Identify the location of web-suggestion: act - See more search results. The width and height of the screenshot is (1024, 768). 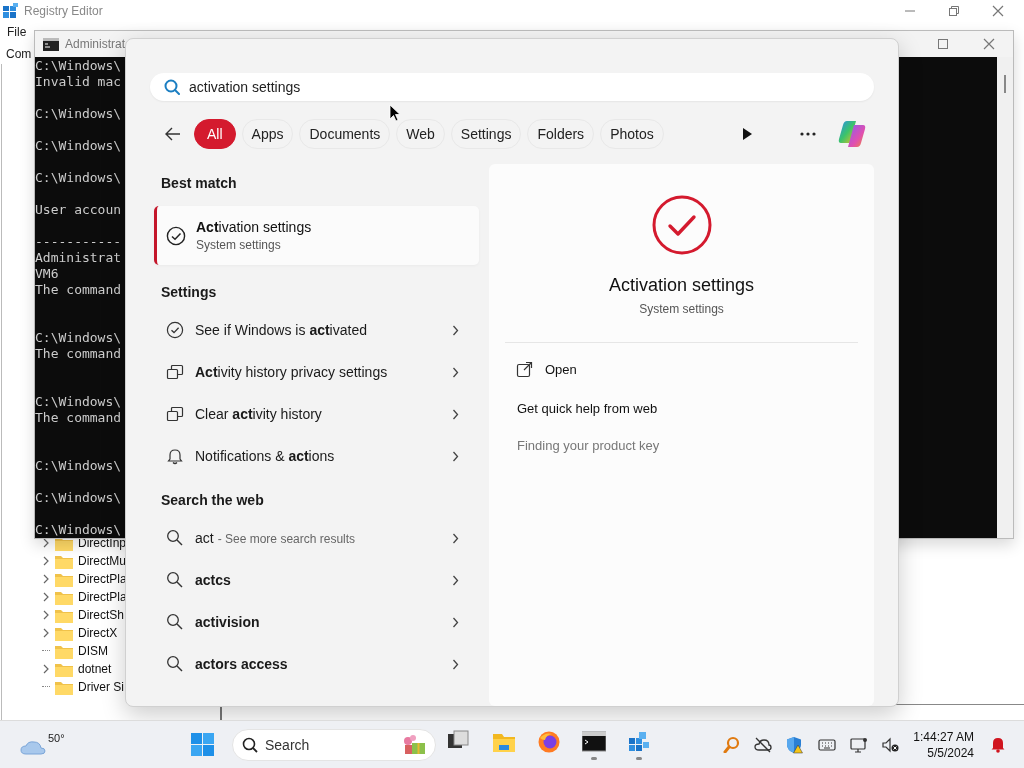
(315, 538).